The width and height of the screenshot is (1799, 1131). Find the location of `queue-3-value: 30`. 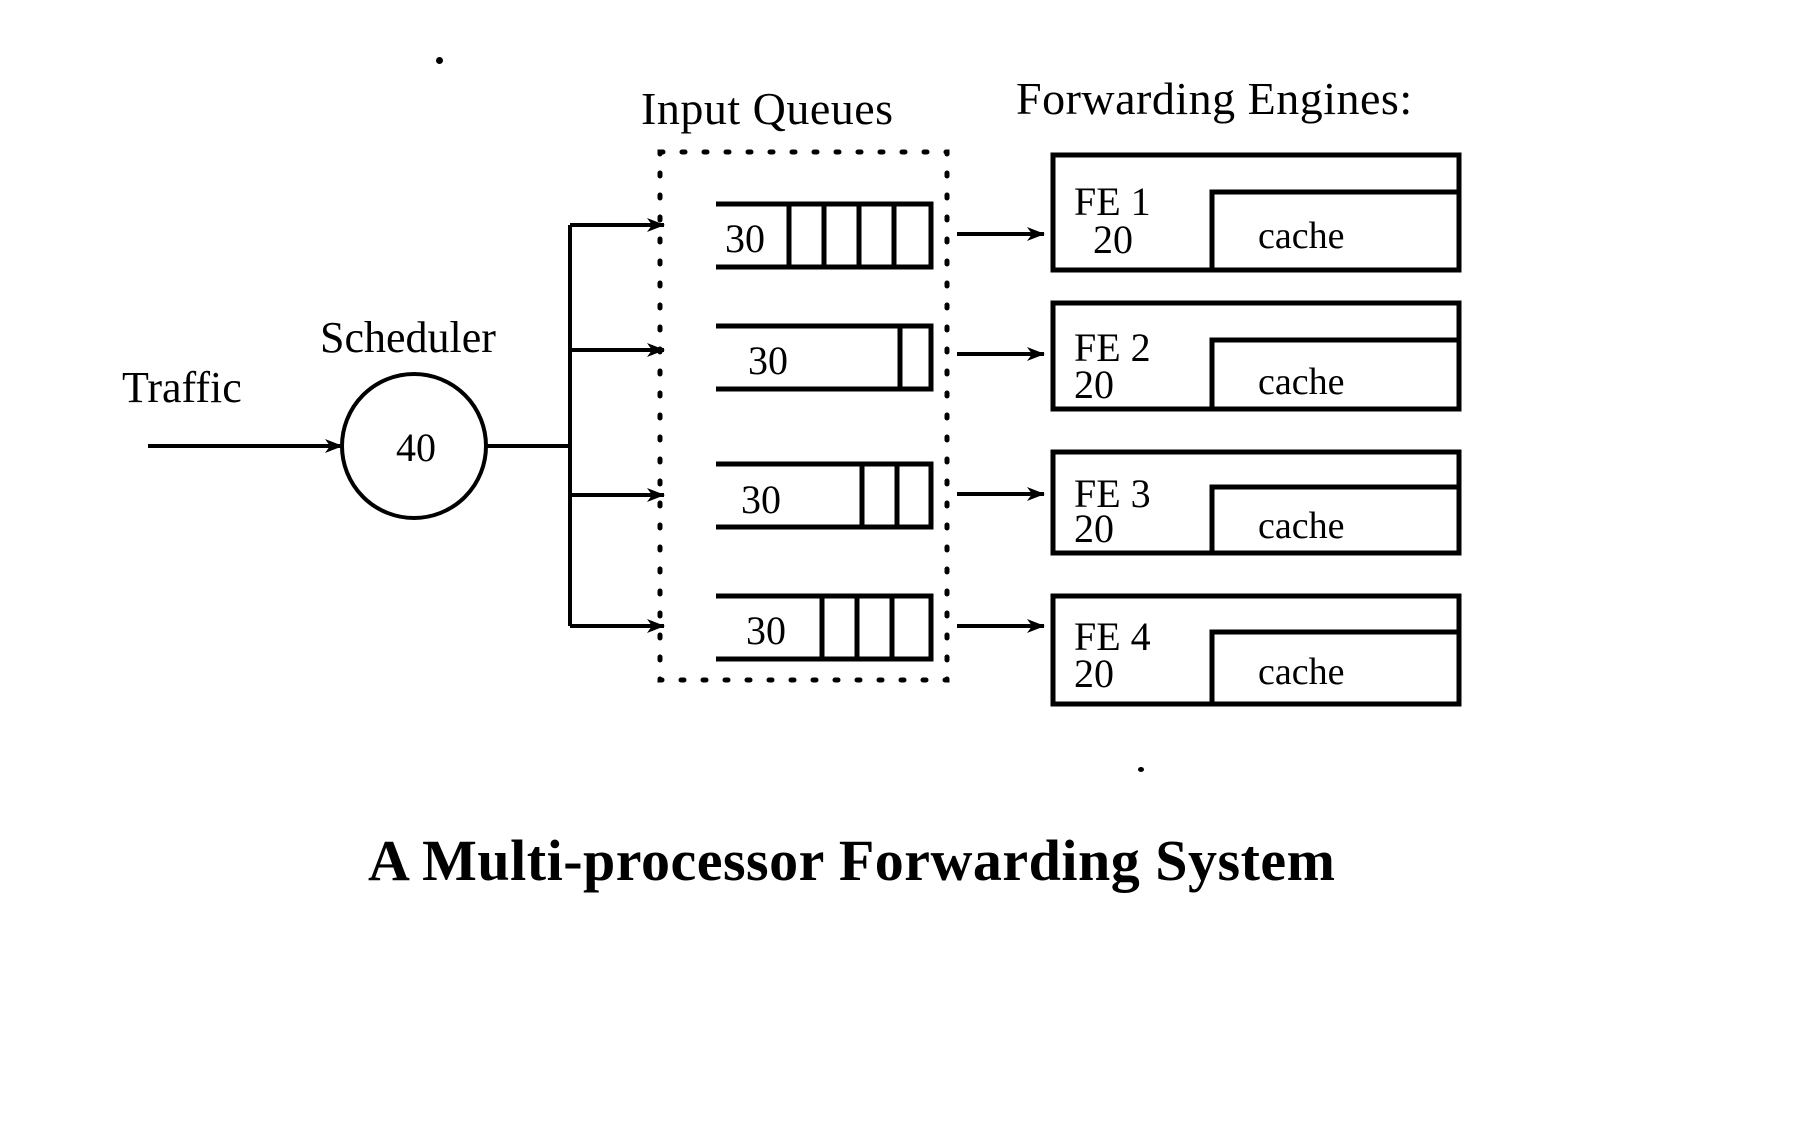

queue-3-value: 30 is located at coordinates (761, 499).